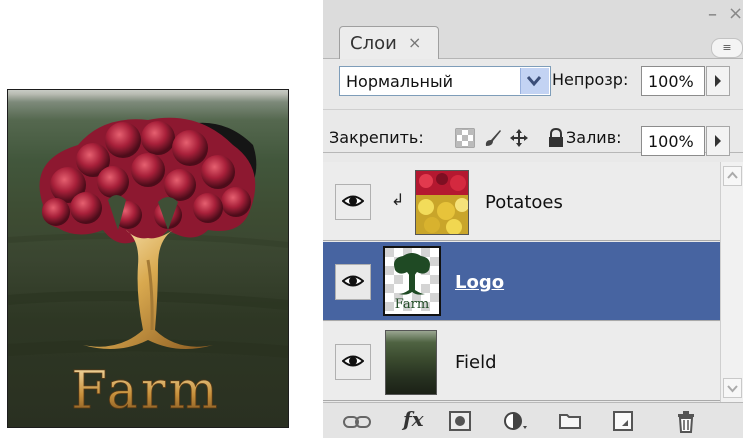 The width and height of the screenshot is (743, 438). What do you see at coordinates (412, 304) in the screenshot?
I see `logo-thumbnail-text: Farm` at bounding box center [412, 304].